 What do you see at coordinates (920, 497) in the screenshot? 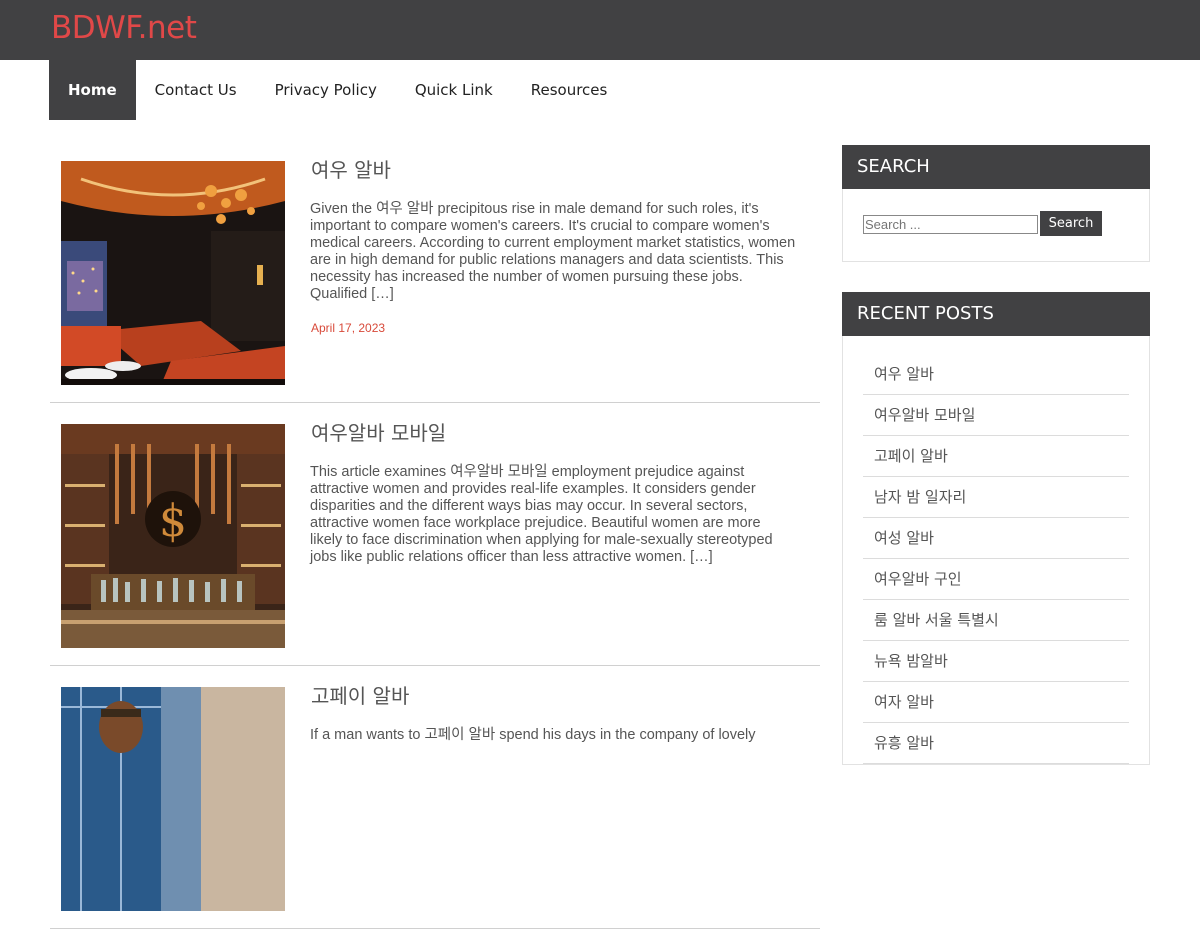
I see `recent-post-link: 남자 밤 일자리` at bounding box center [920, 497].